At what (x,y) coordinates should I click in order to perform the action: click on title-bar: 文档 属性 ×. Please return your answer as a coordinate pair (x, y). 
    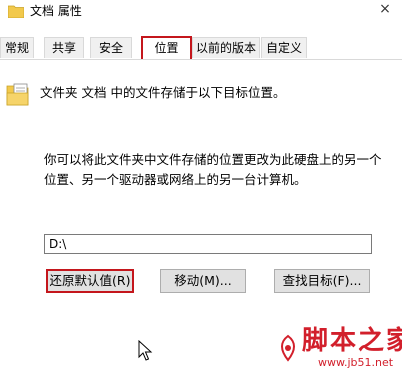
    Looking at the image, I should click on (201, 17).